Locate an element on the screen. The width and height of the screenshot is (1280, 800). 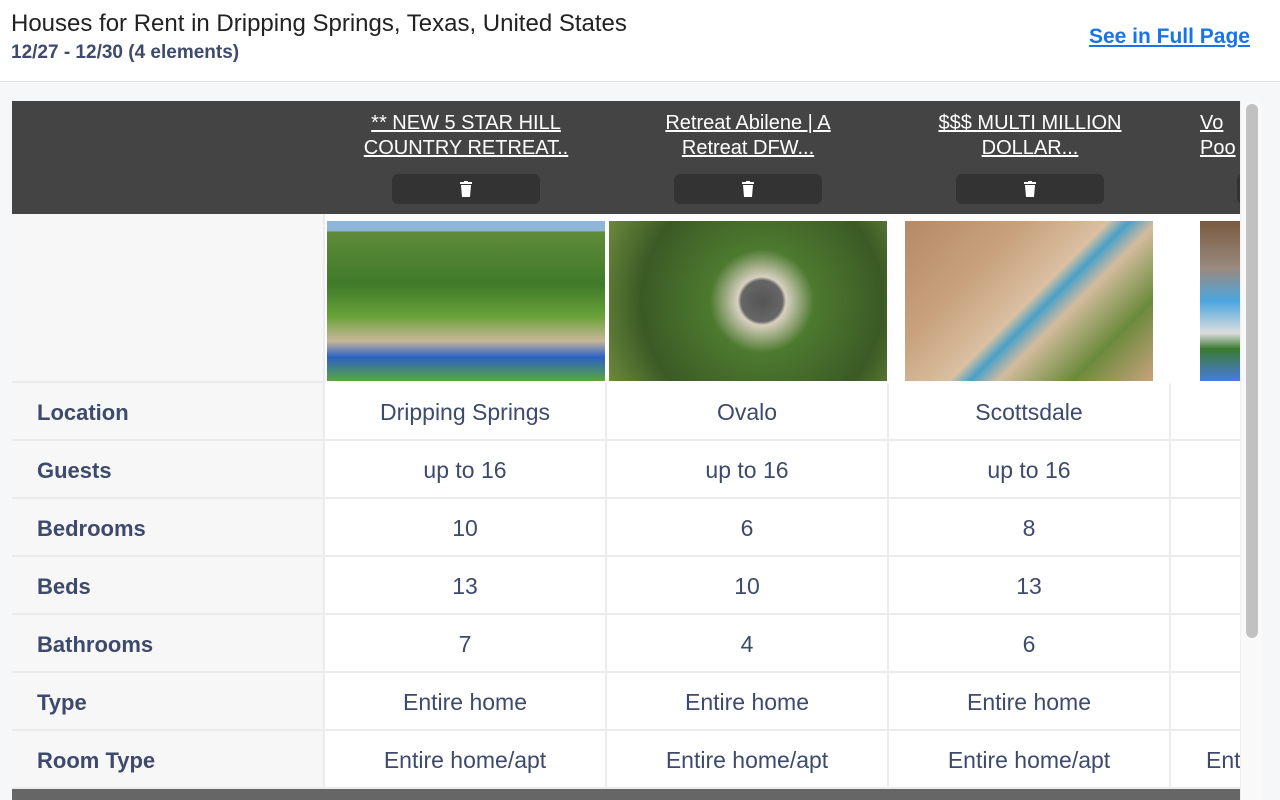
listing-column-header: Vo Poo is located at coordinates (1205, 157).